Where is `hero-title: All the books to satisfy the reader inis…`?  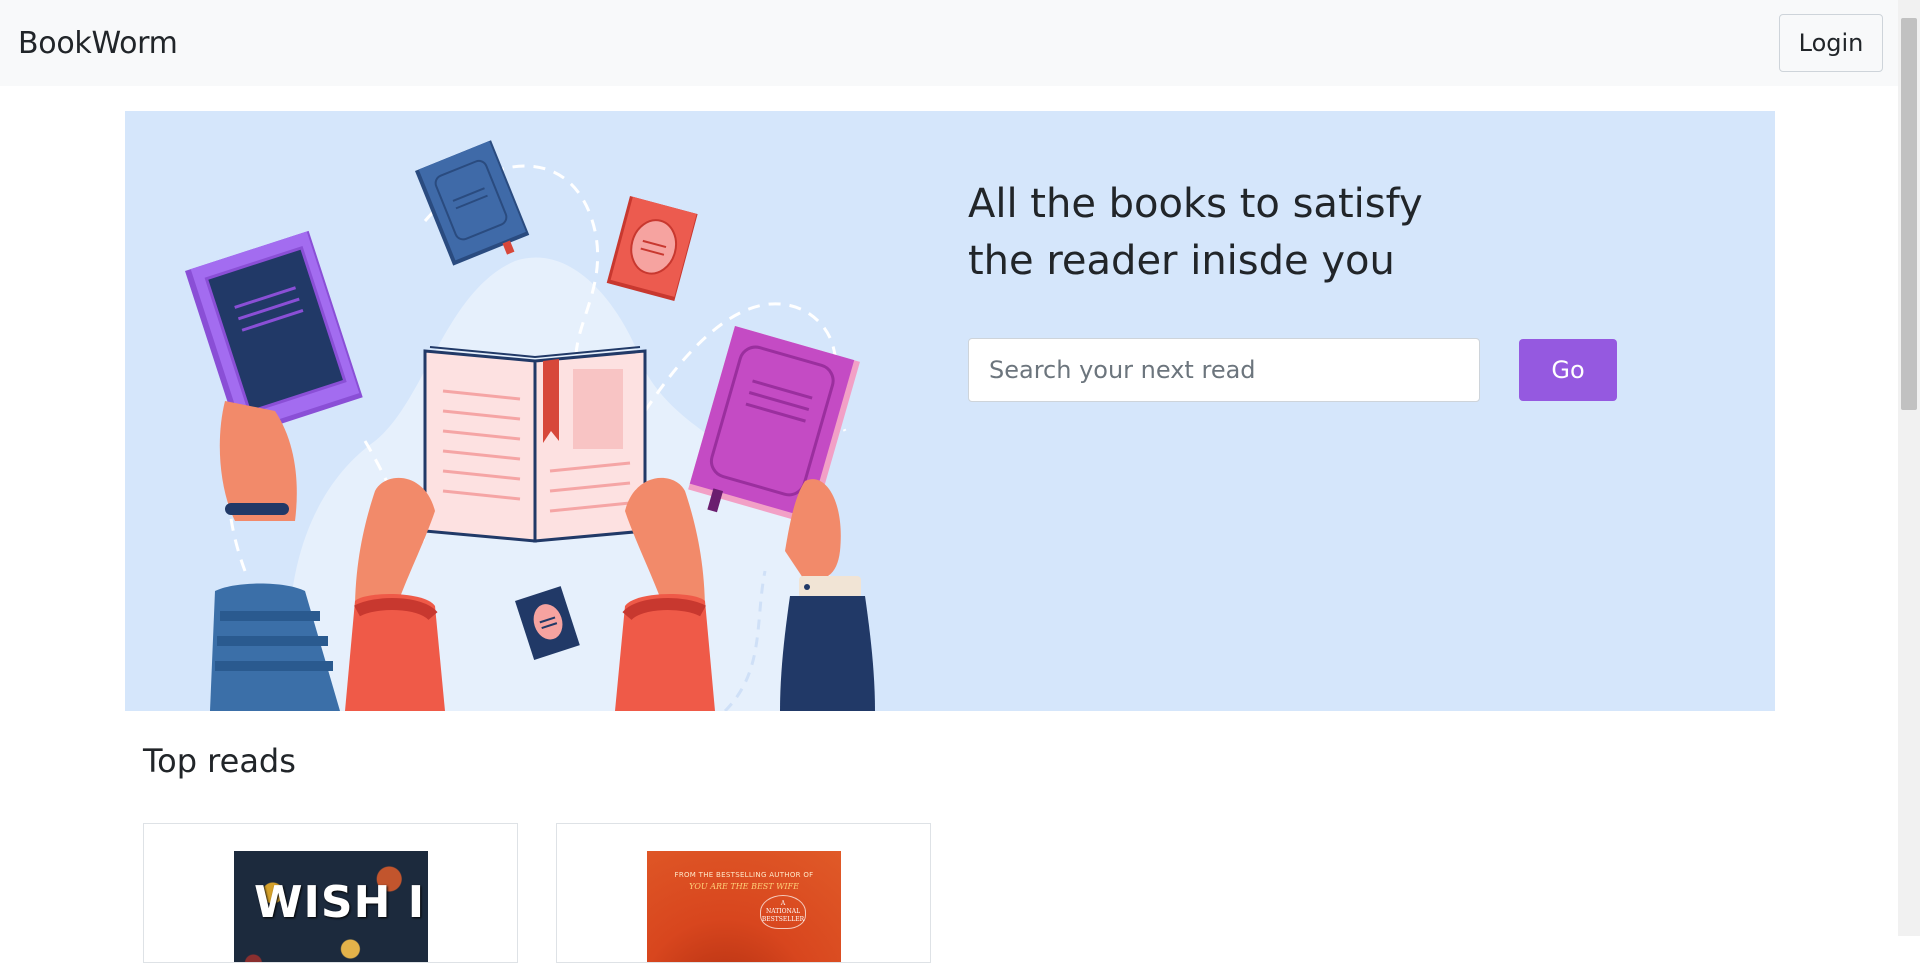 hero-title: All the books to satisfy the reader inis… is located at coordinates (1248, 233).